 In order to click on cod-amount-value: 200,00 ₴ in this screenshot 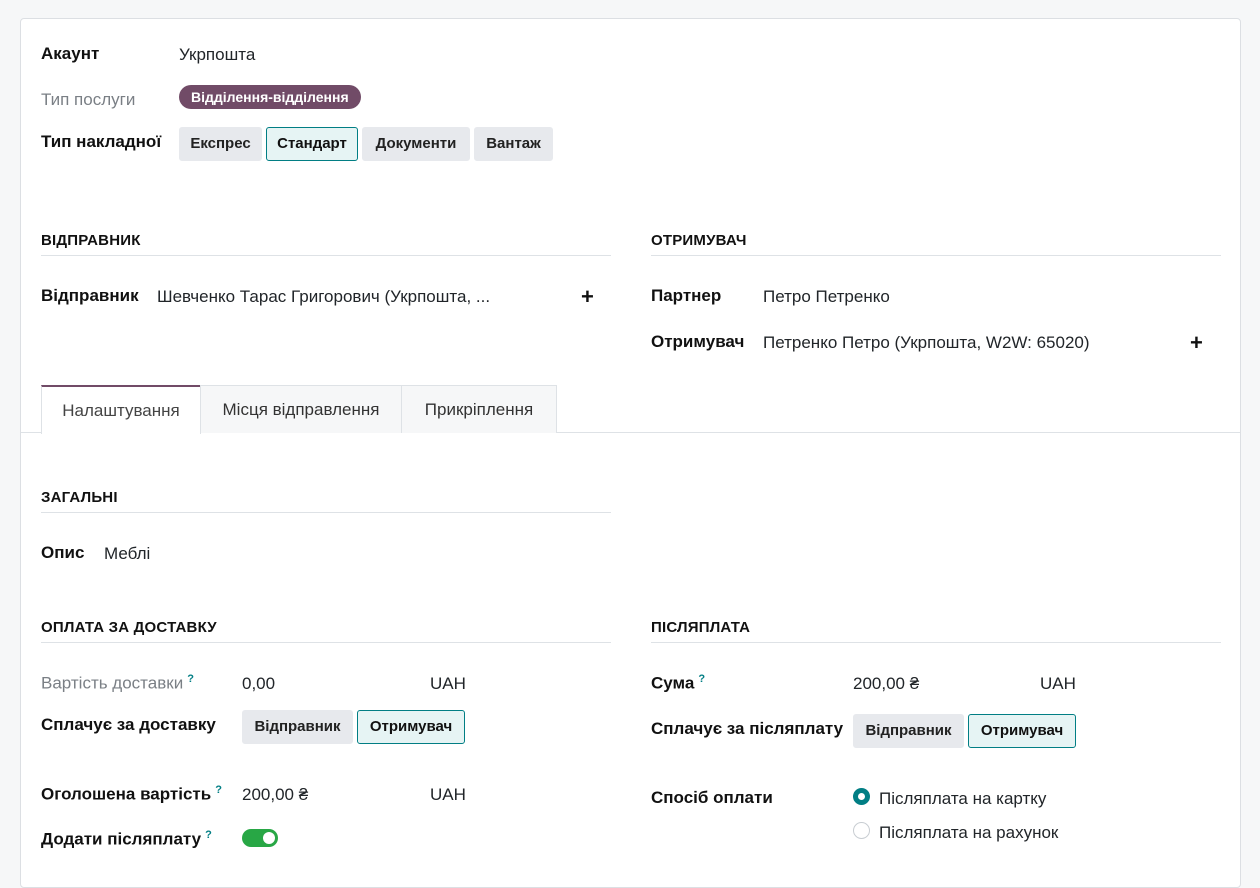, I will do `click(886, 684)`.